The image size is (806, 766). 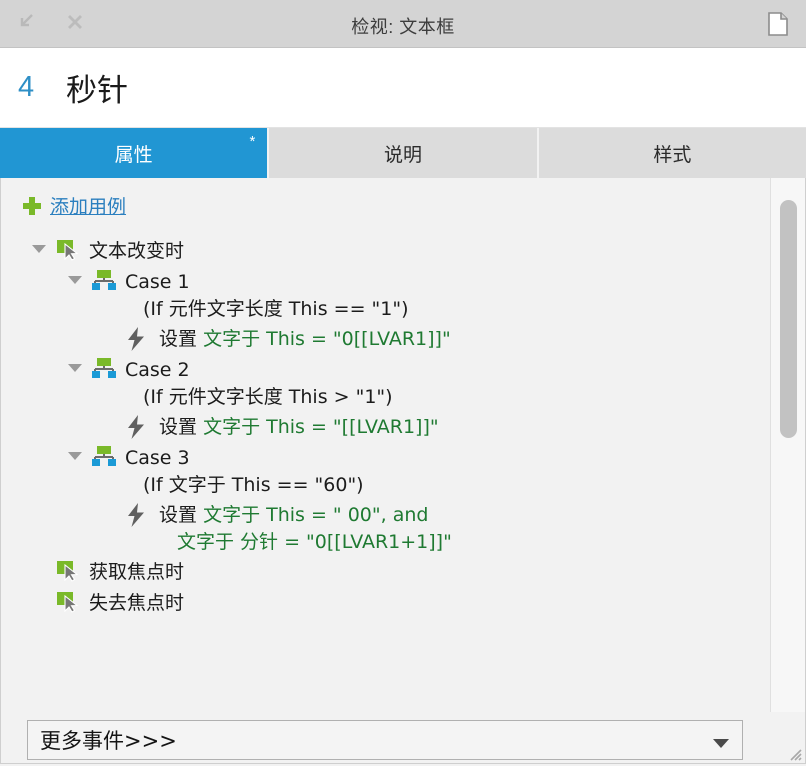 I want to click on case-condition: (If 文字于 This == "60"), so click(x=253, y=484).